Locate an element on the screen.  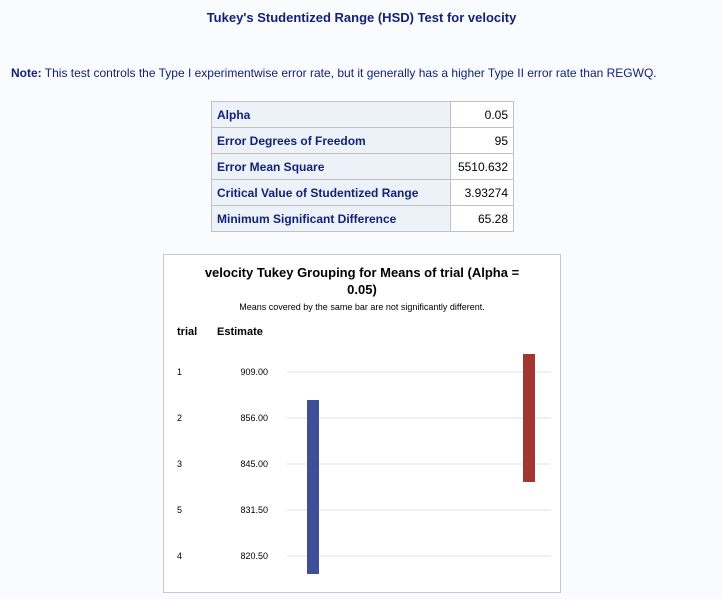
row-label: Error Degrees of Freedom is located at coordinates (331, 140).